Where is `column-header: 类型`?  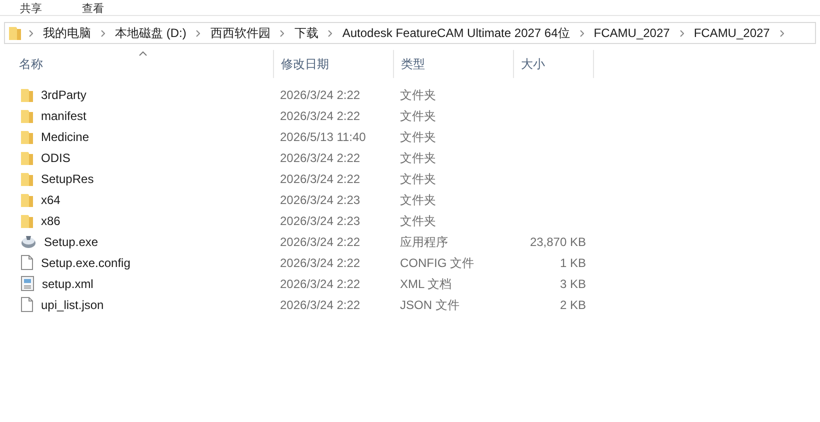
column-header: 类型 is located at coordinates (454, 64).